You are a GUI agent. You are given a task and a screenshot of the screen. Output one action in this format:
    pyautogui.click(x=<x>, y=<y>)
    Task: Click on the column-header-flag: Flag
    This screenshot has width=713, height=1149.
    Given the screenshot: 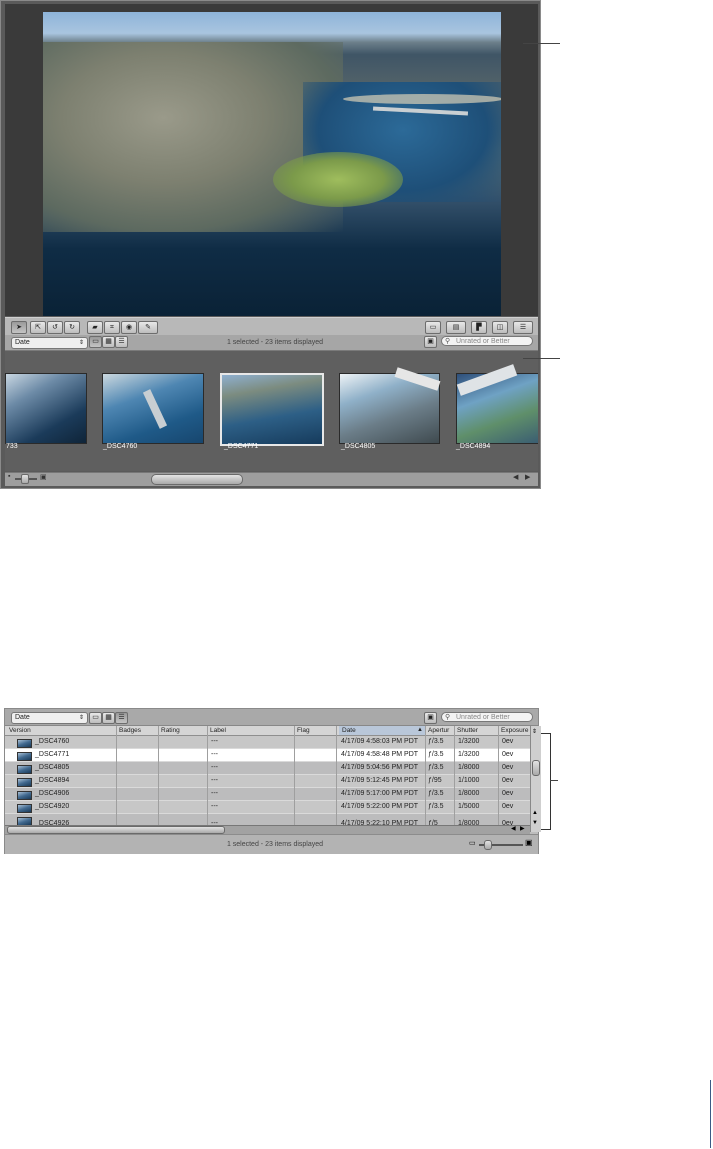 What is the action you would take?
    pyautogui.click(x=303, y=730)
    